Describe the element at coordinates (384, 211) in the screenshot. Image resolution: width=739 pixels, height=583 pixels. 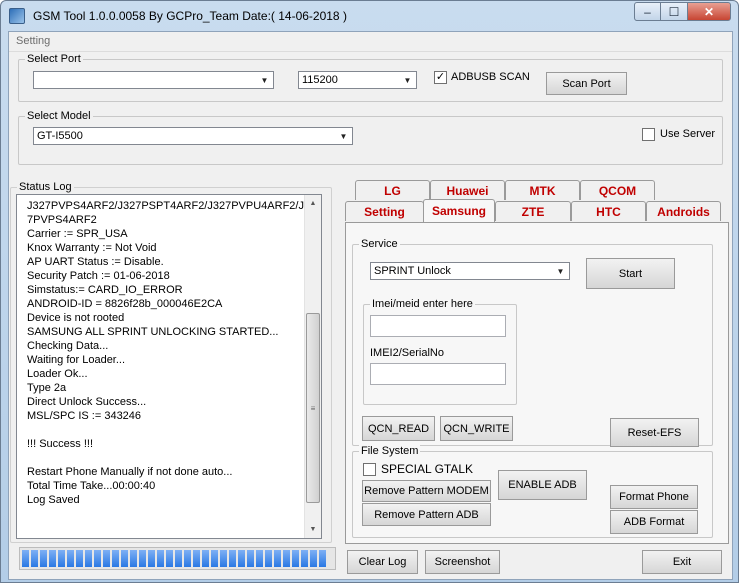
I see `tab-setting: Setting` at that location.